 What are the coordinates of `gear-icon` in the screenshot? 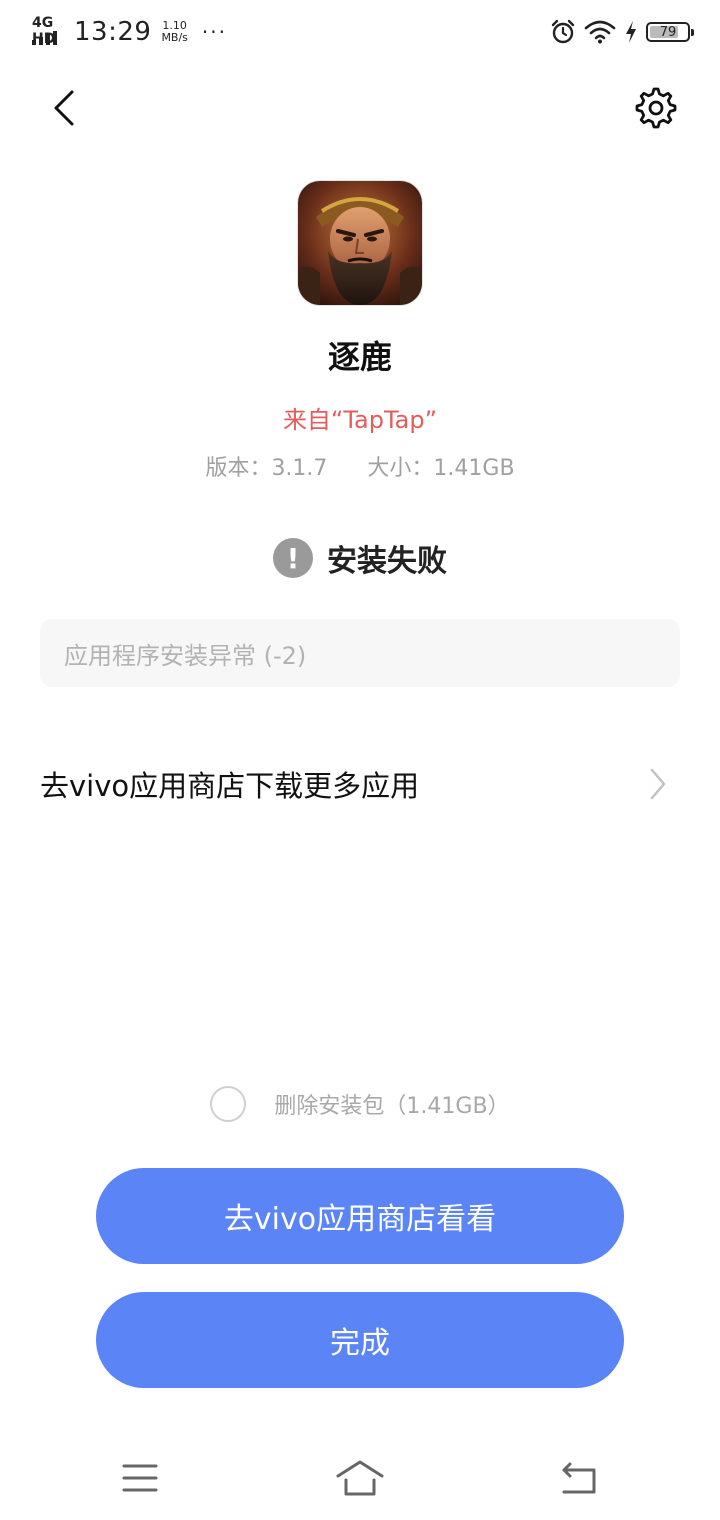 It's located at (656, 108).